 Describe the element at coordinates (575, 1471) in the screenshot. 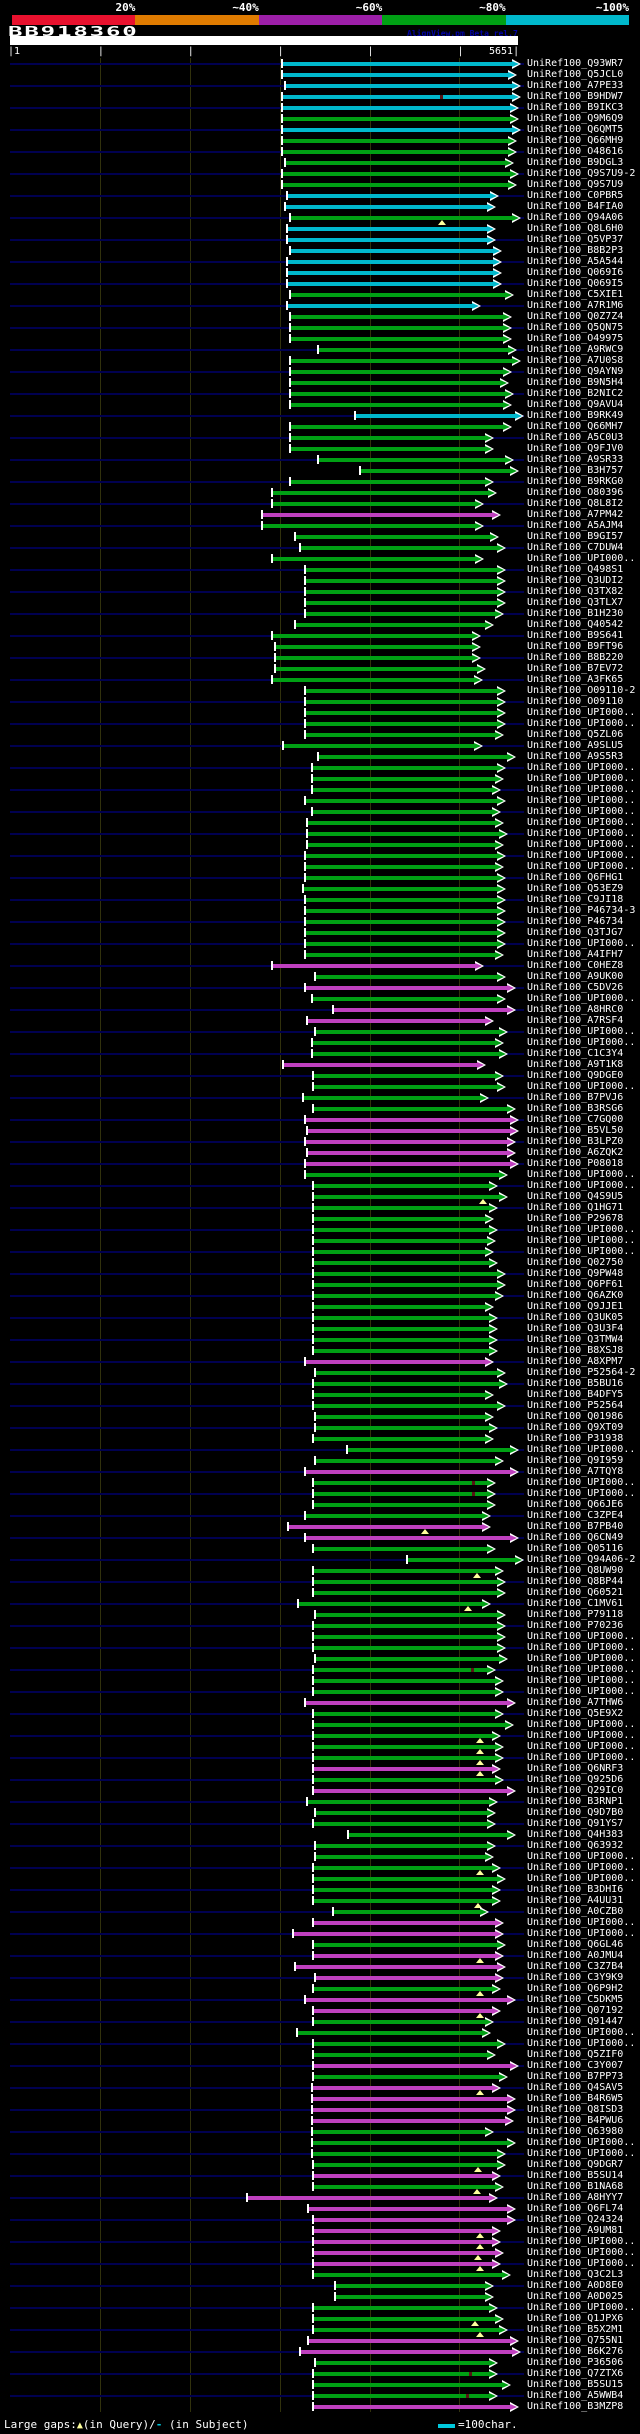

I see `hit-label: UniRef100_A7TQY8` at that location.